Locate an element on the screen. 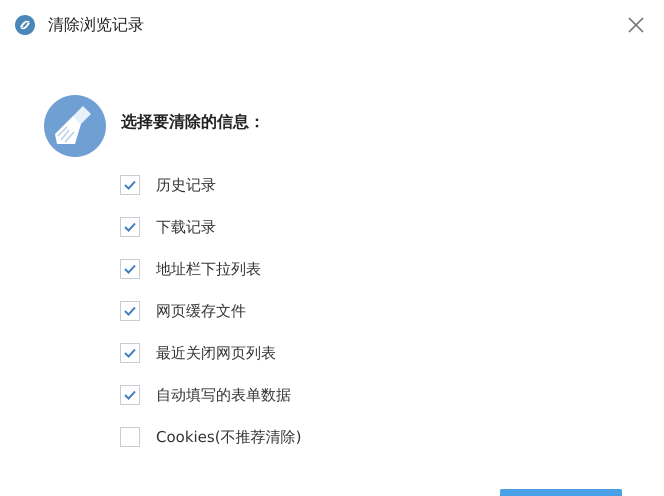 The height and width of the screenshot is (496, 664). checkbox-label: 自动填写的表单数据 is located at coordinates (223, 395).